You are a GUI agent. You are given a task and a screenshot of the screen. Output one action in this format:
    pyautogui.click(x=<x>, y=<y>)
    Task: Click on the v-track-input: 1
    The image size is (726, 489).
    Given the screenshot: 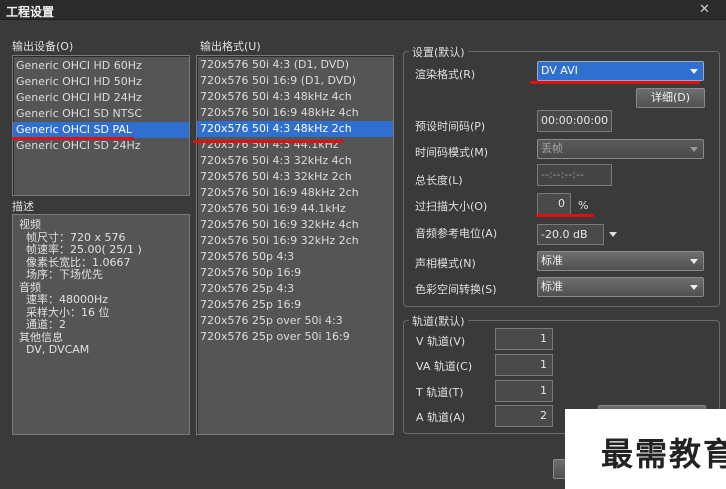 What is the action you would take?
    pyautogui.click(x=524, y=339)
    